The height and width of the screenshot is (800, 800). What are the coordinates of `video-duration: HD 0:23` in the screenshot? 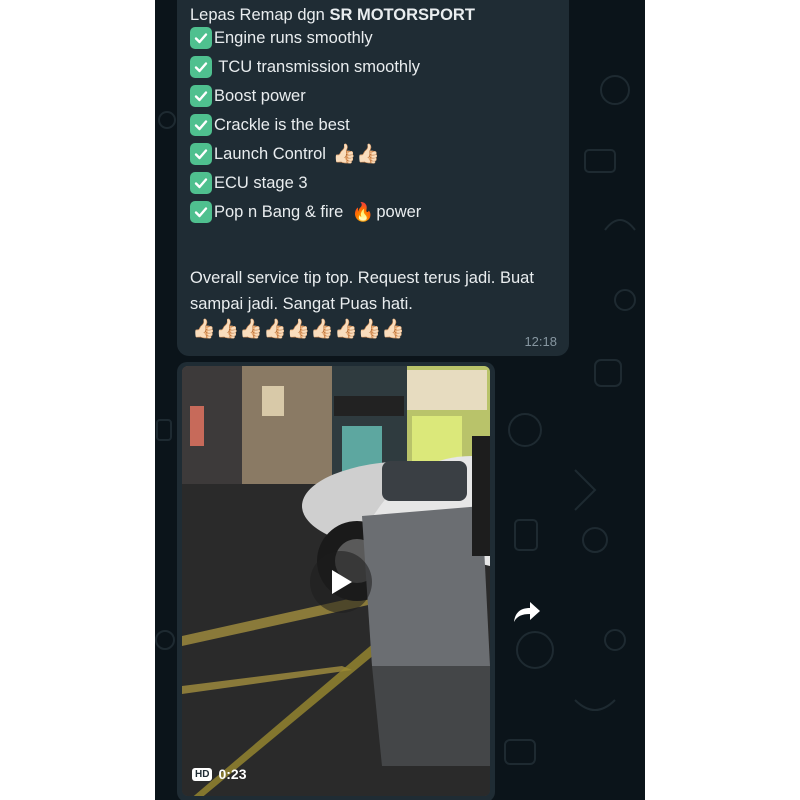 It's located at (219, 774).